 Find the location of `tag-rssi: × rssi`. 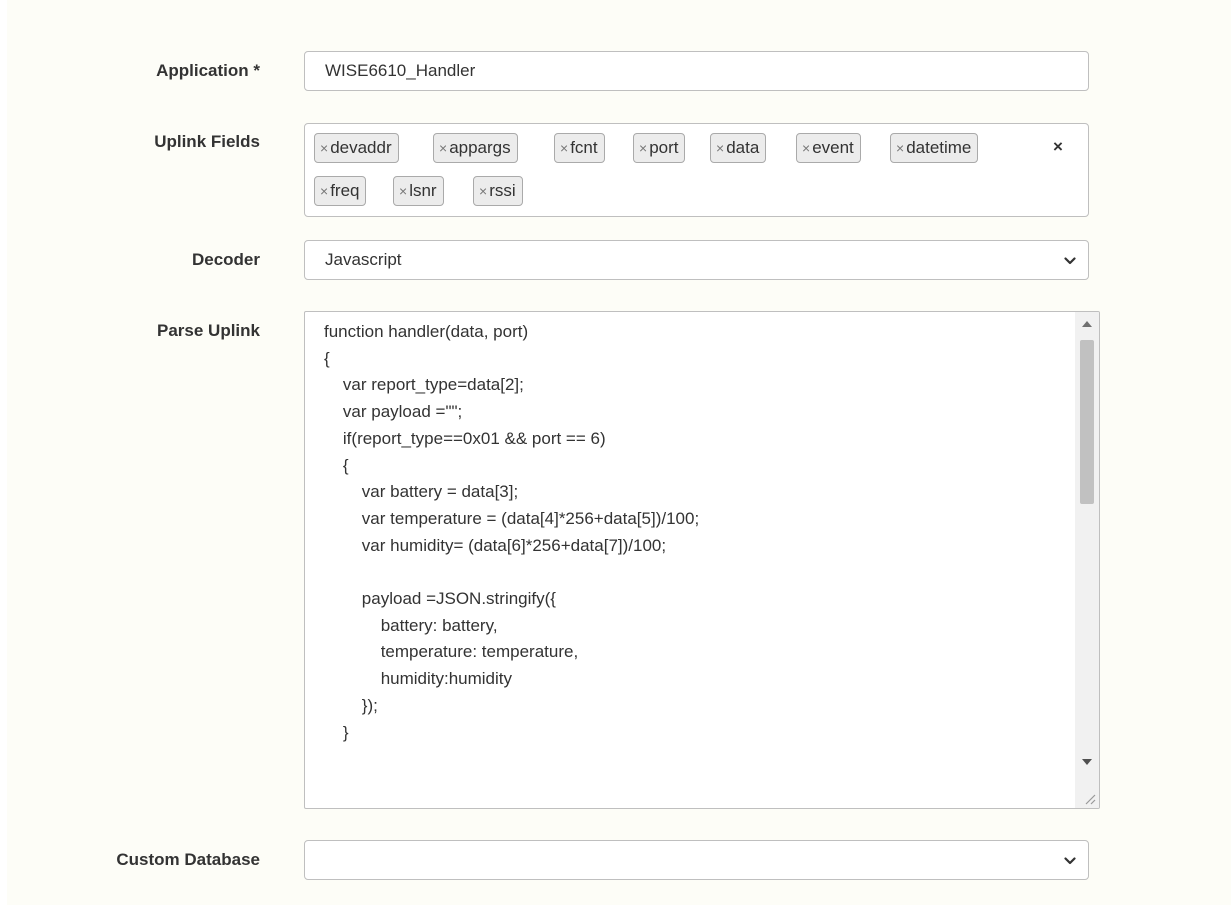

tag-rssi: × rssi is located at coordinates (498, 191).